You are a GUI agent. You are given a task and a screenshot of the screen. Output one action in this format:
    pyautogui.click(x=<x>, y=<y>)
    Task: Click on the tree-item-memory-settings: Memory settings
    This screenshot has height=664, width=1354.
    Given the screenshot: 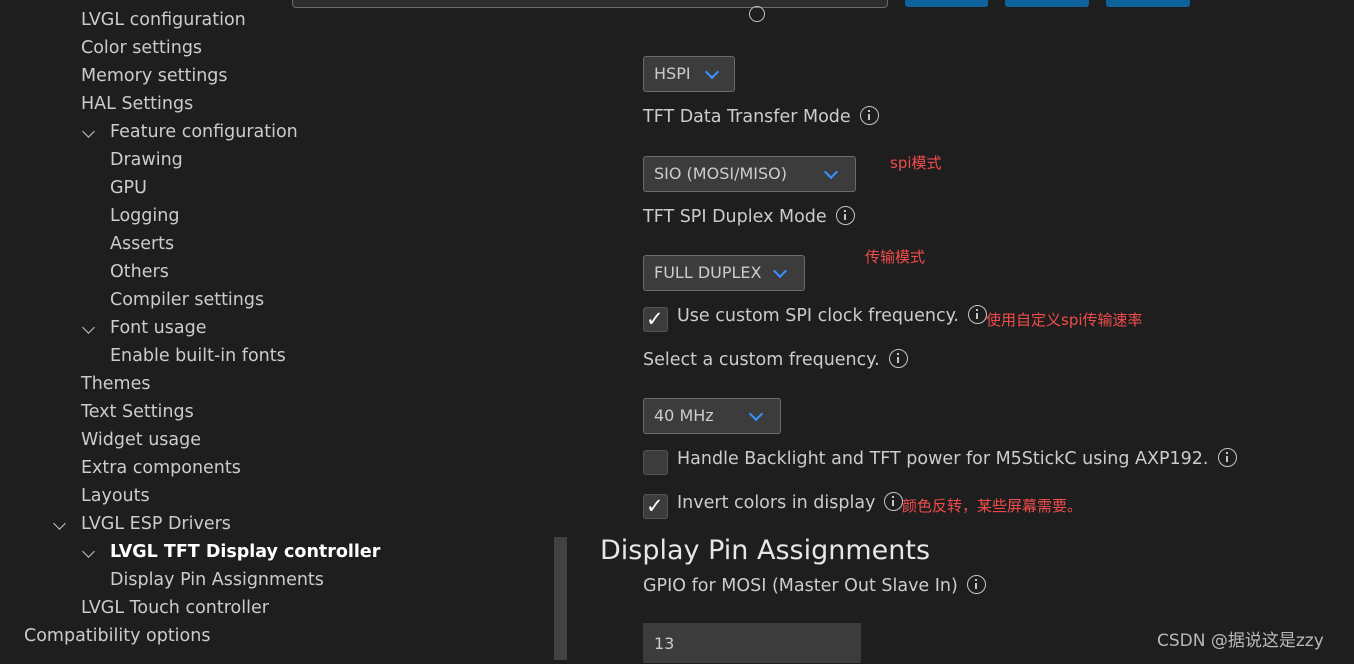 What is the action you would take?
    pyautogui.click(x=154, y=76)
    